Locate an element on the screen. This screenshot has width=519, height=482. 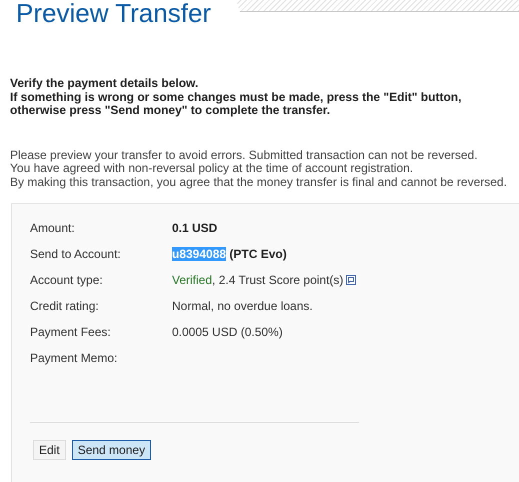
notice-text: By making this transaction, you agree that the money transfer is final and cannot be reversed. is located at coordinates (258, 182).